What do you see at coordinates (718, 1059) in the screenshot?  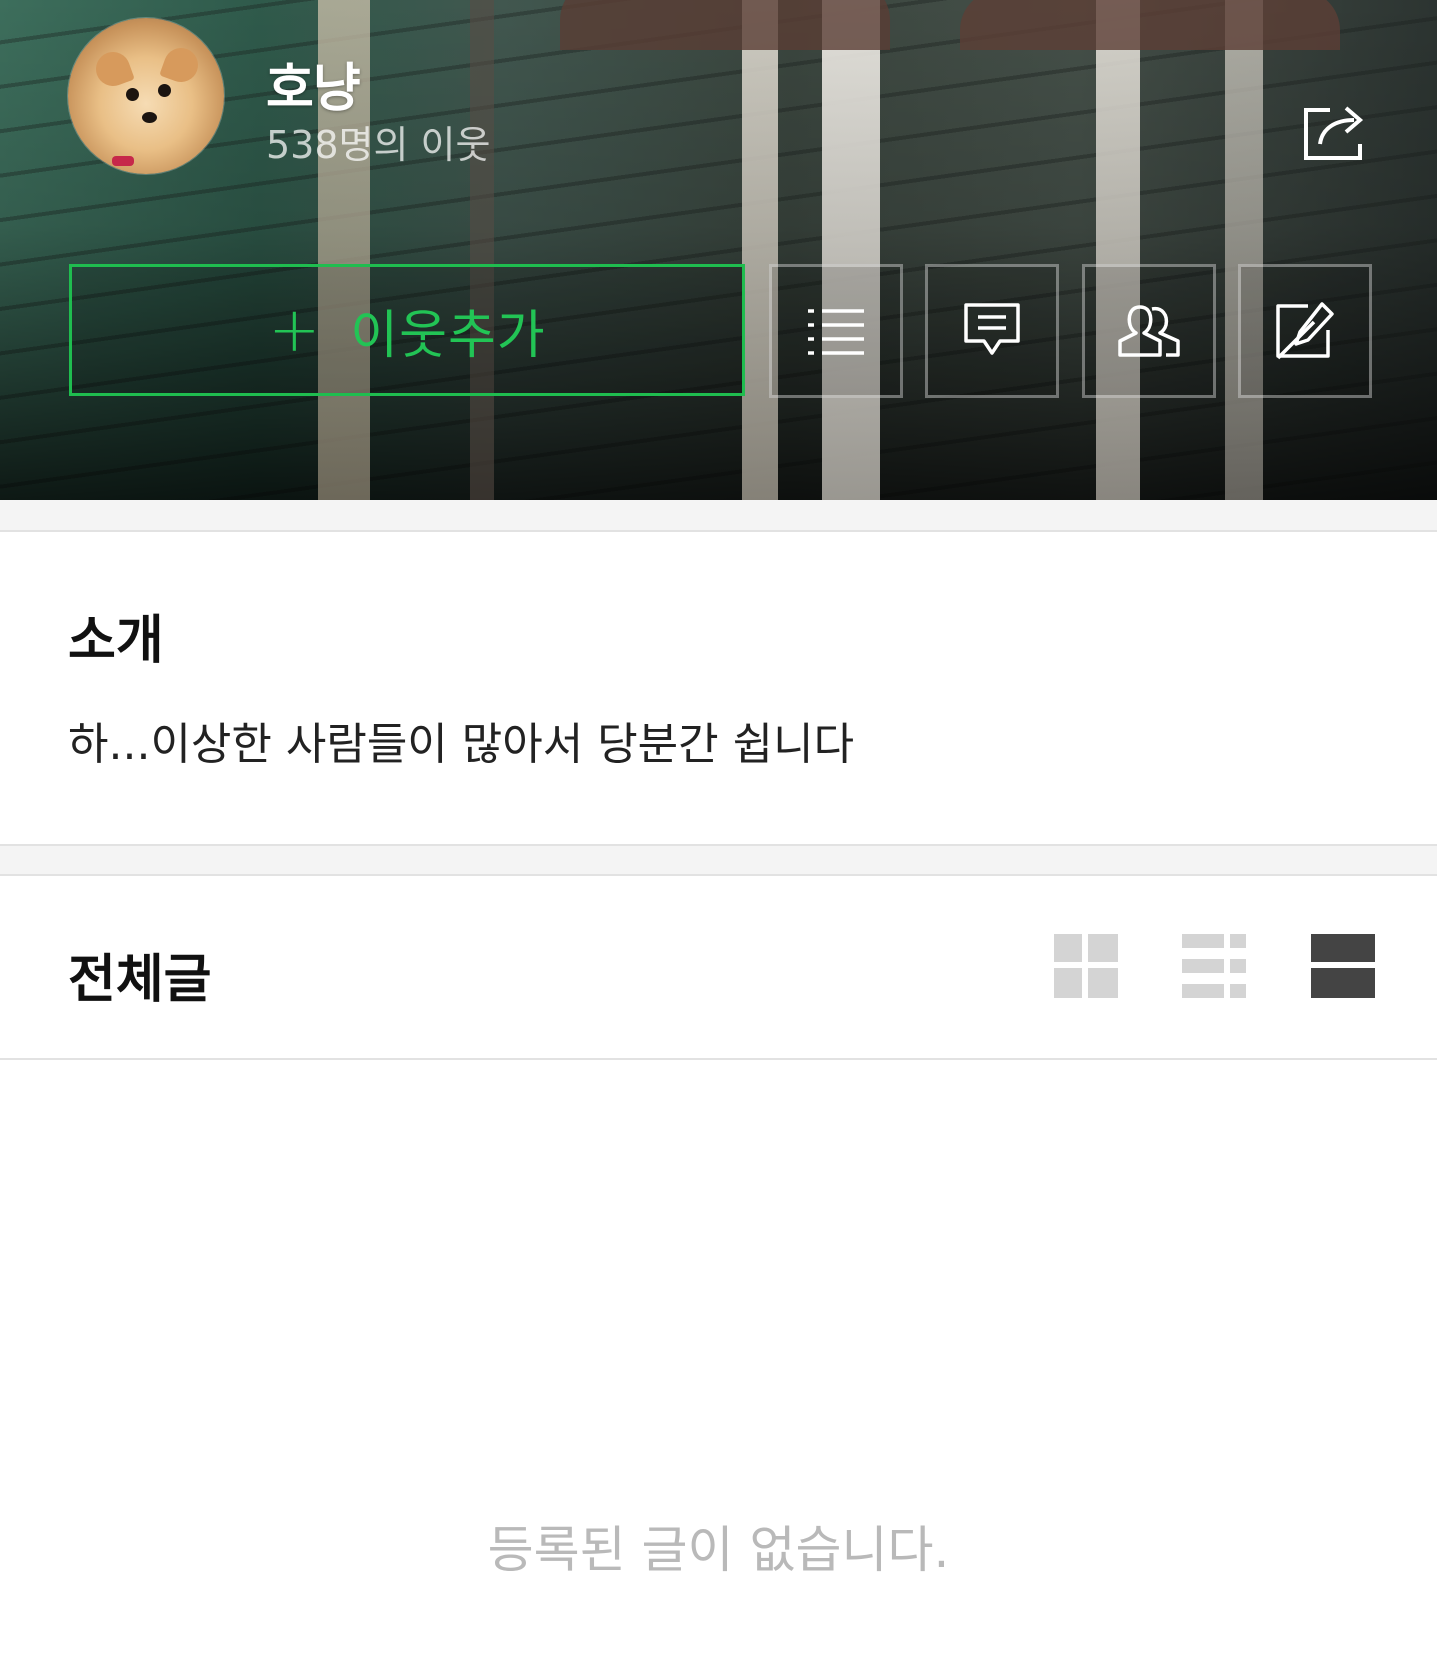 I see `posts-divider` at bounding box center [718, 1059].